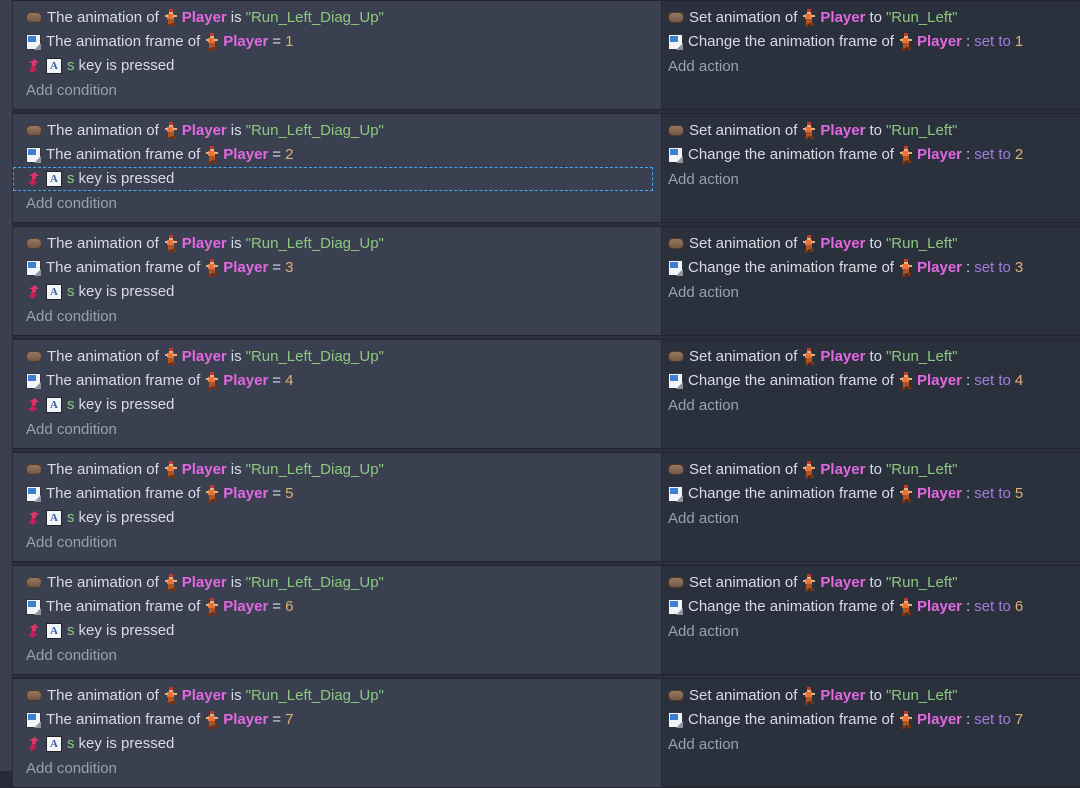 The image size is (1080, 788). Describe the element at coordinates (675, 381) in the screenshot. I see `animation-frame-icon` at that location.